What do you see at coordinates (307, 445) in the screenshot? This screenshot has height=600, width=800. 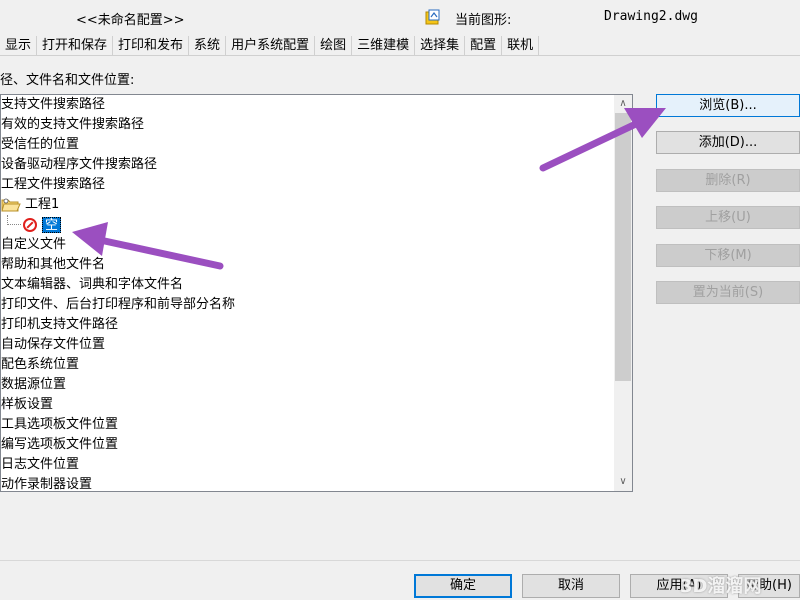 I see `tree-item: 编写选项板文件位置` at bounding box center [307, 445].